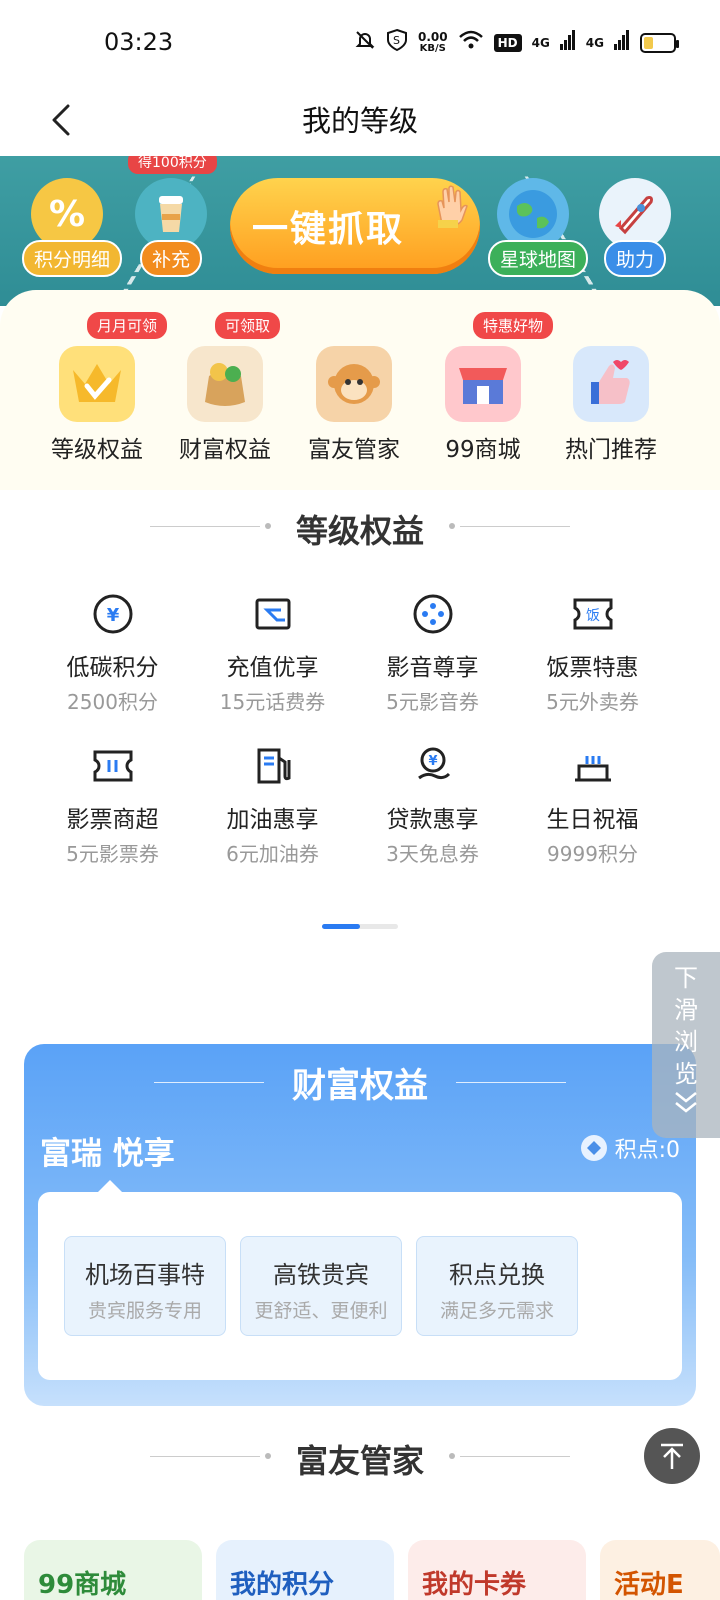  I want to click on movie-ticket-icon, so click(113, 766).